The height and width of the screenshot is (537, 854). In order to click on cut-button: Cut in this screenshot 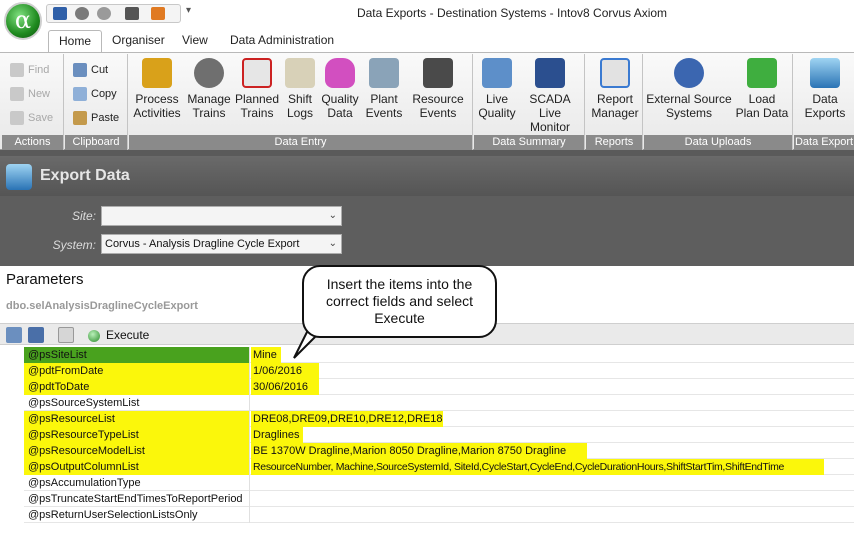, I will do `click(90, 70)`.